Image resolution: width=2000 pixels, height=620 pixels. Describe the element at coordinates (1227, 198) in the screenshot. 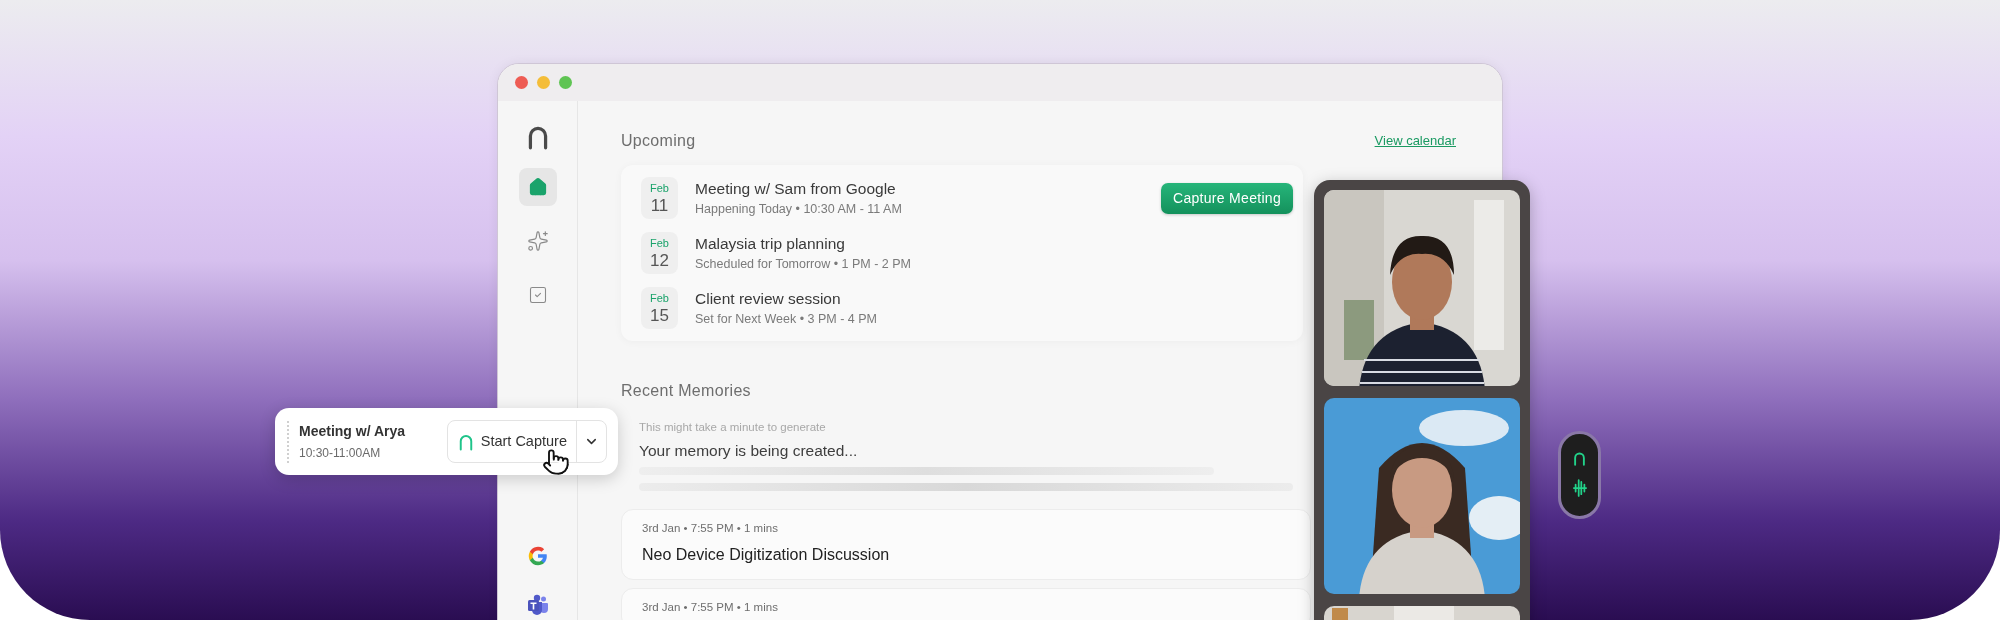

I see `capture-meeting-button: Capture Meeting` at that location.